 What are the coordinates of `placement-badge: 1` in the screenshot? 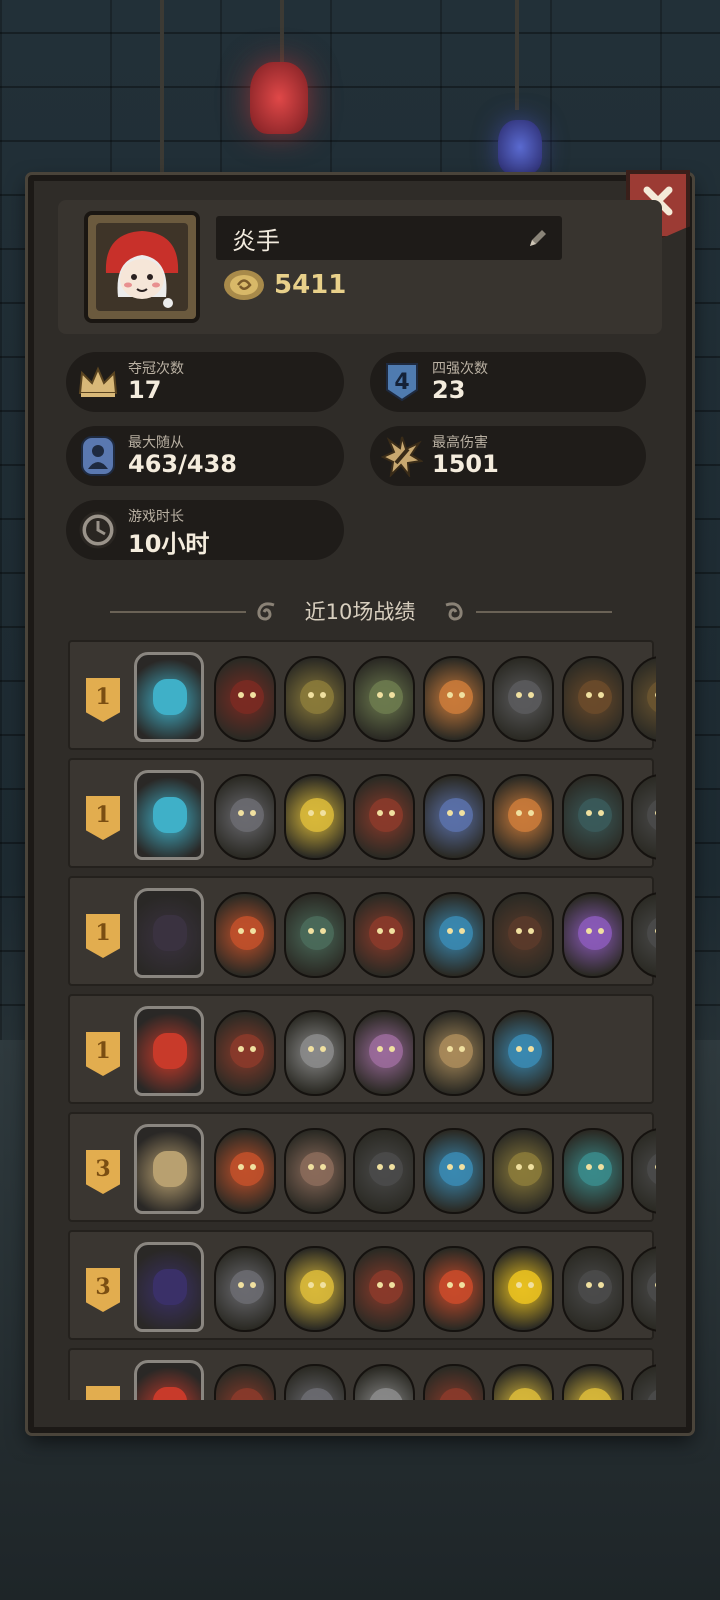 It's located at (103, 700).